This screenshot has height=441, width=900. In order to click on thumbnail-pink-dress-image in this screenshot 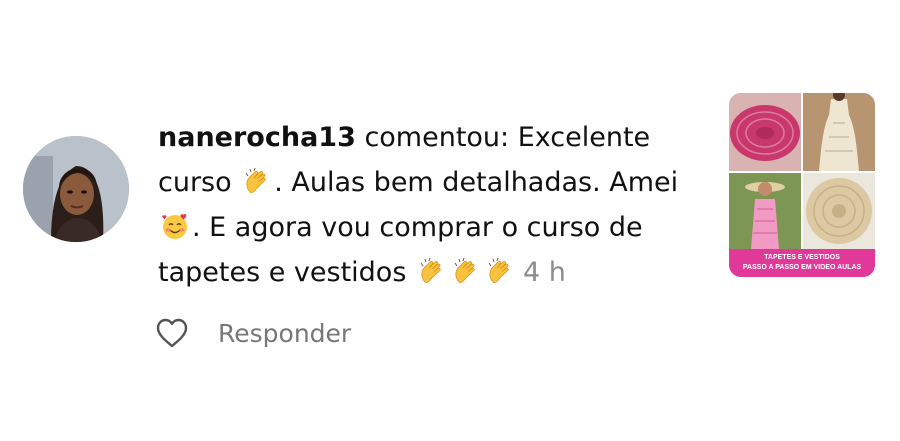, I will do `click(765, 211)`.